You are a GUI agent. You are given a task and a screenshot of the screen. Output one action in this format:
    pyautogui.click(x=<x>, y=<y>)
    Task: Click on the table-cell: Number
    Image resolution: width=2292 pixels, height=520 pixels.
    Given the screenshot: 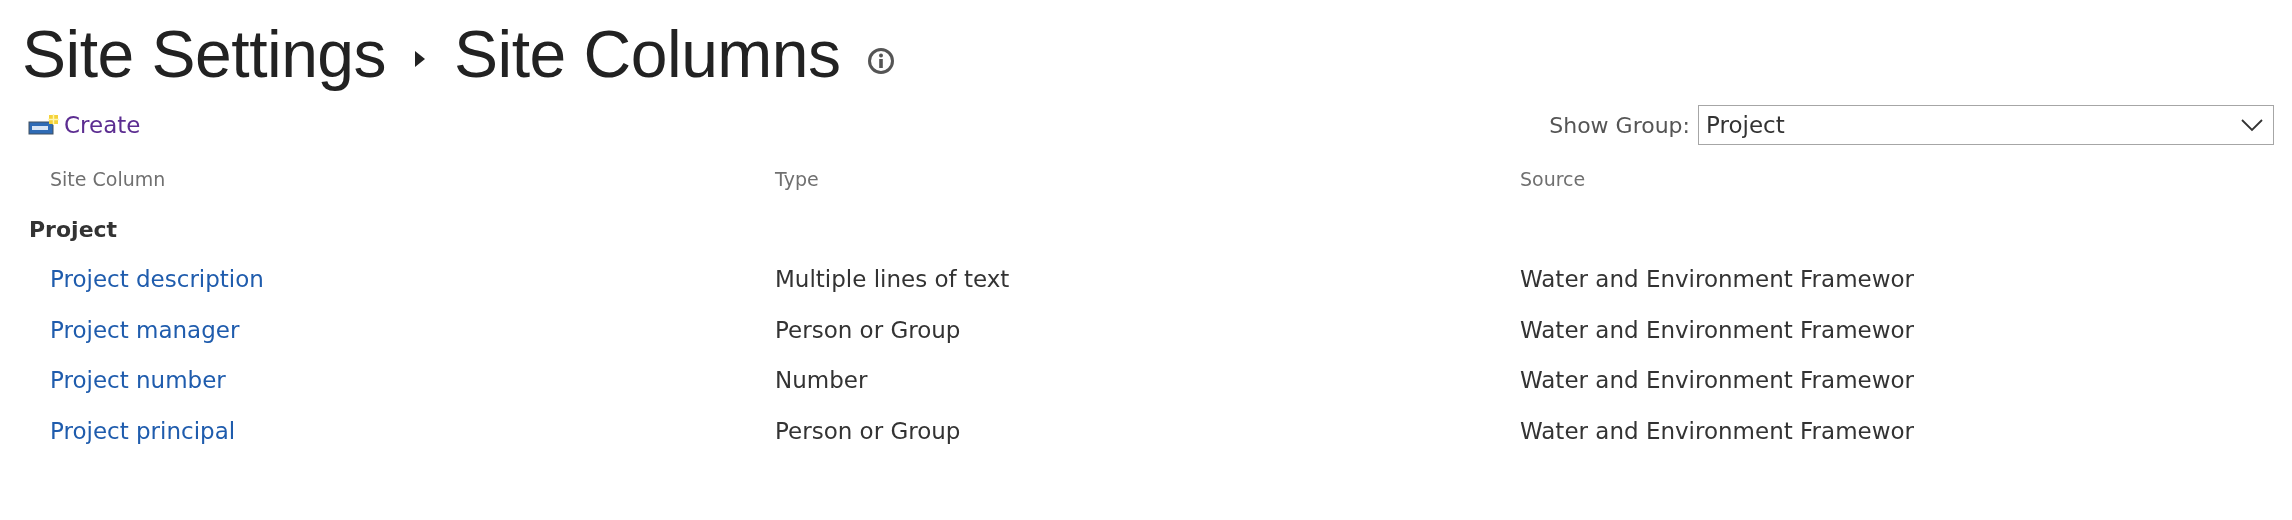 What is the action you would take?
    pyautogui.click(x=821, y=380)
    